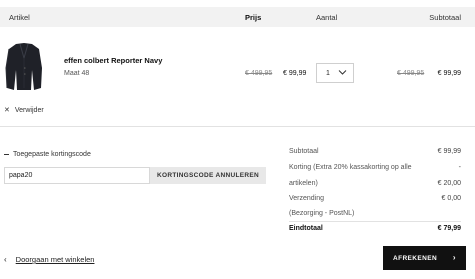 Image resolution: width=475 pixels, height=279 pixels. What do you see at coordinates (350, 167) in the screenshot?
I see `summary-discount-label: Korting (Extra 20% kassakorting op alle` at bounding box center [350, 167].